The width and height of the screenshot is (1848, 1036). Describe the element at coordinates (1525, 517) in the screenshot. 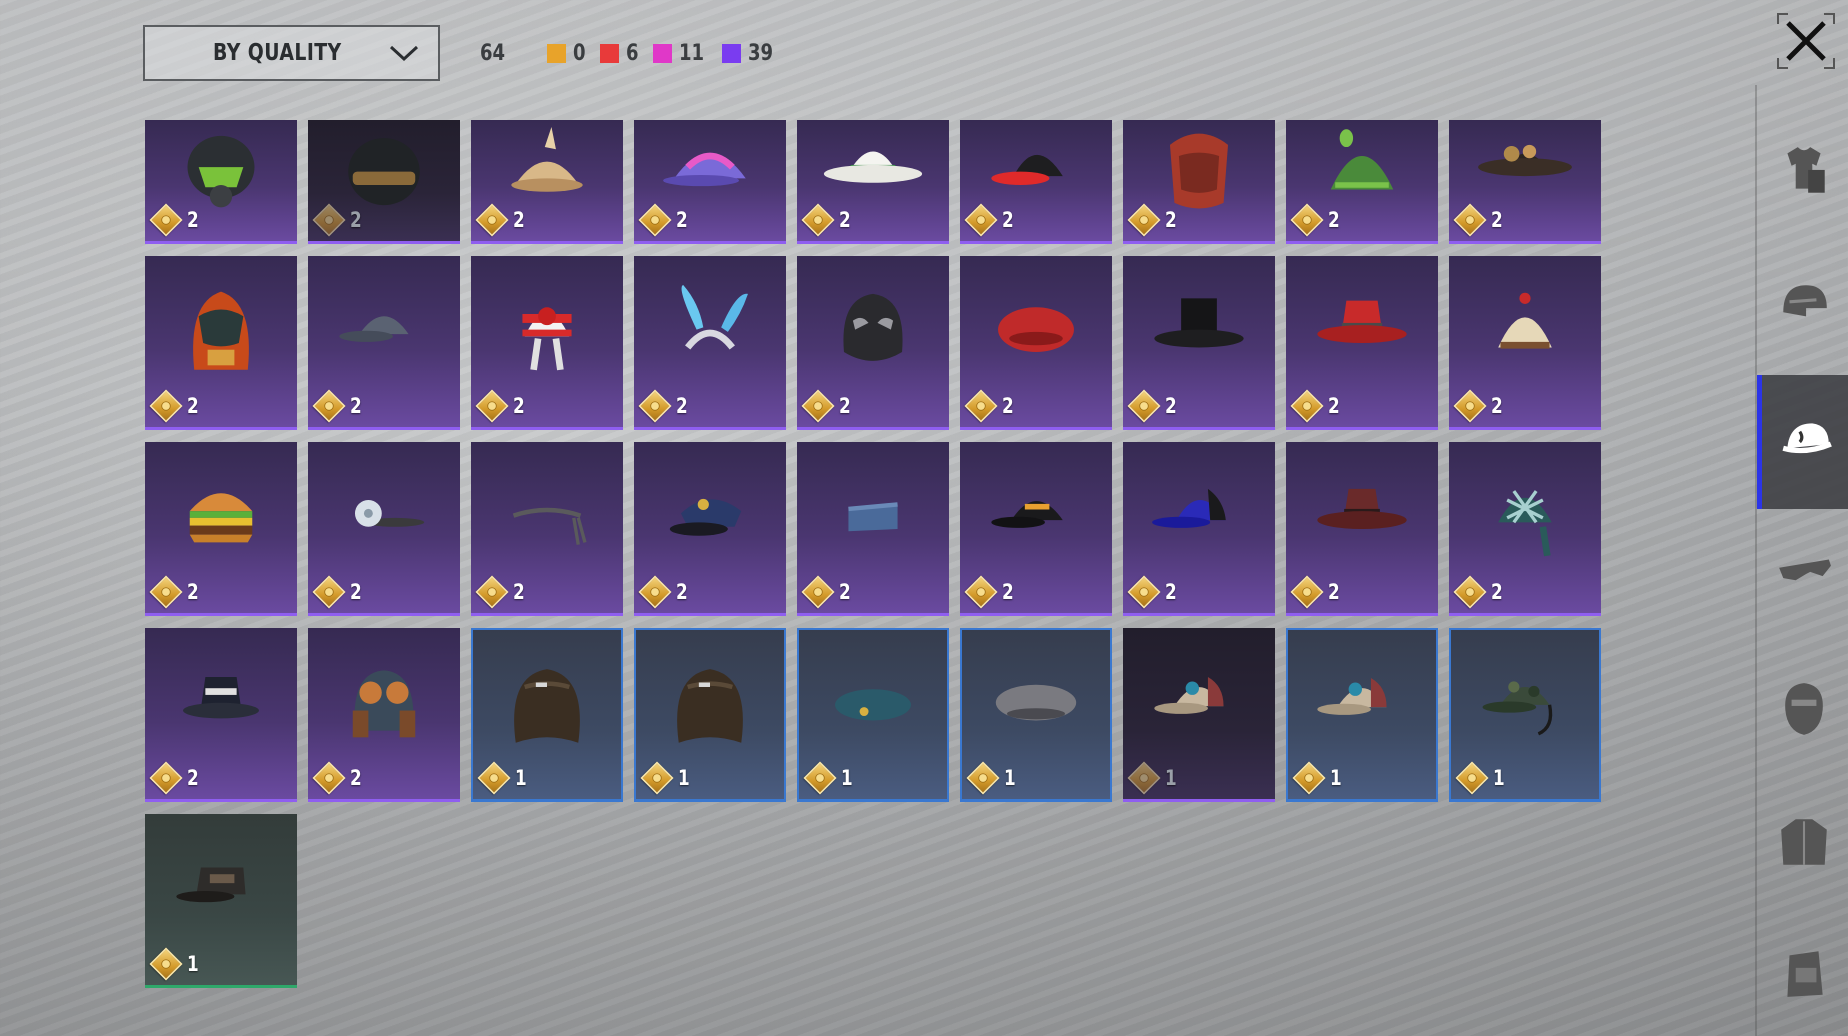

I see `plaid-bandana-icon` at that location.